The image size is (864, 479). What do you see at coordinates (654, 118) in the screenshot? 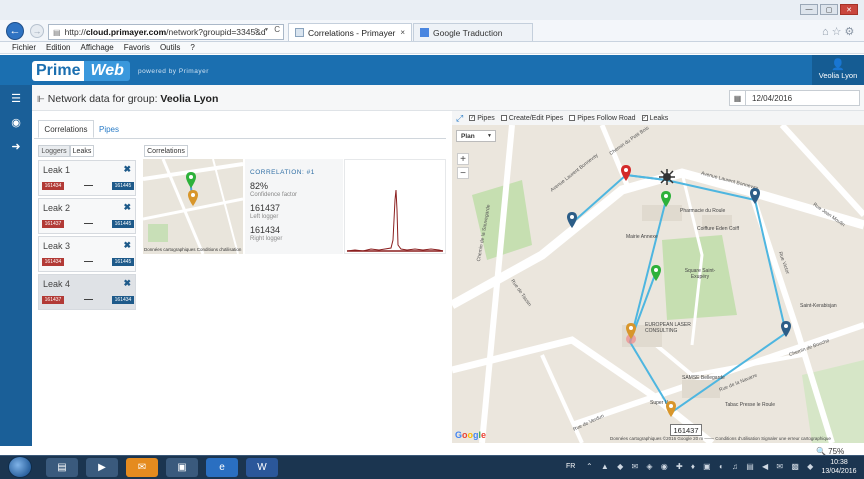
I see `leaks-checkbox: ✓ Leaks` at bounding box center [654, 118].